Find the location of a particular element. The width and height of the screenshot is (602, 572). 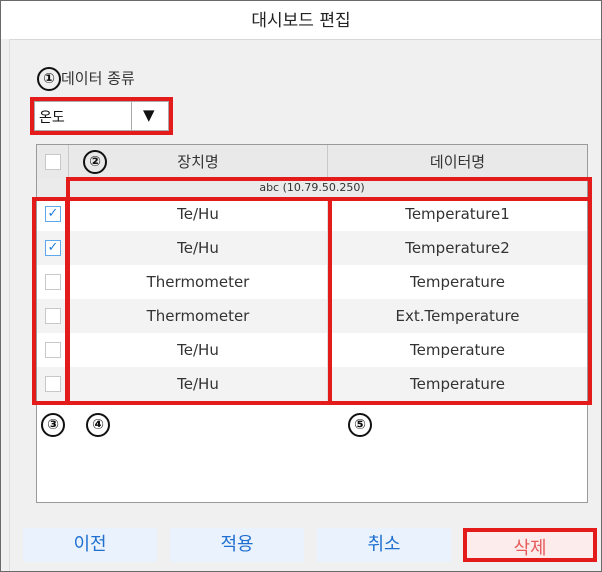

device-group-row: abc (10.79.50.250) is located at coordinates (312, 188).